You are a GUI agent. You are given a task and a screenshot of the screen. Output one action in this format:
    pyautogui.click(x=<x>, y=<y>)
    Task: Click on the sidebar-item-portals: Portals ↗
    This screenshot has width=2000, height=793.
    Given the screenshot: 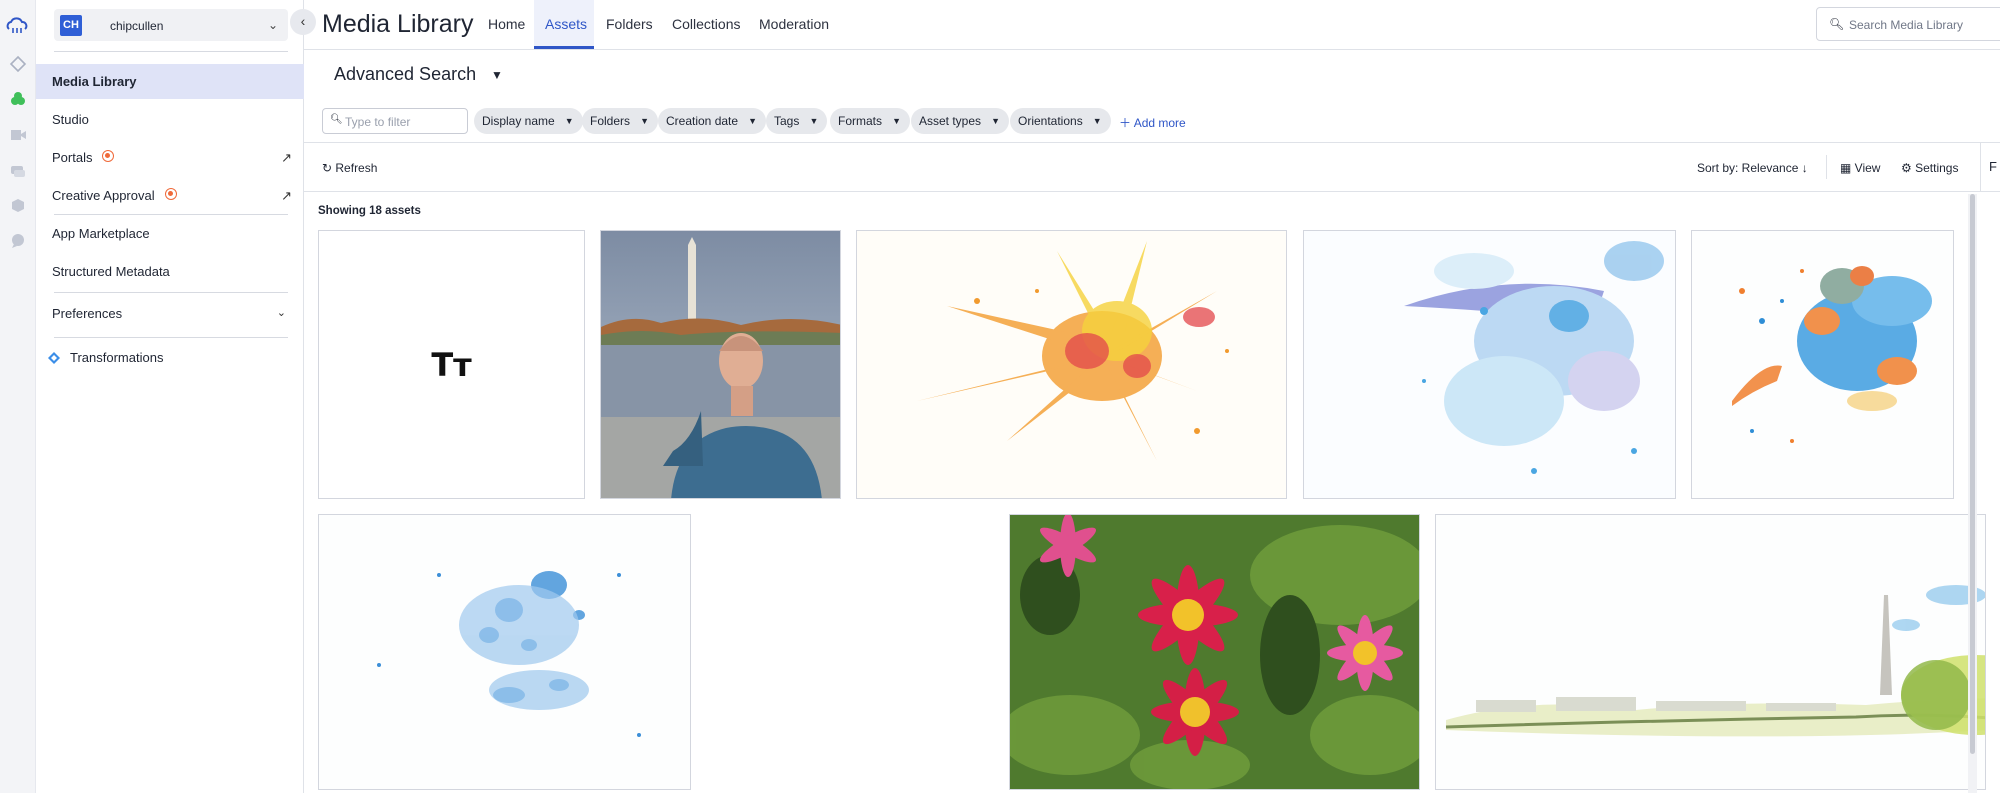 What is the action you would take?
    pyautogui.click(x=170, y=157)
    